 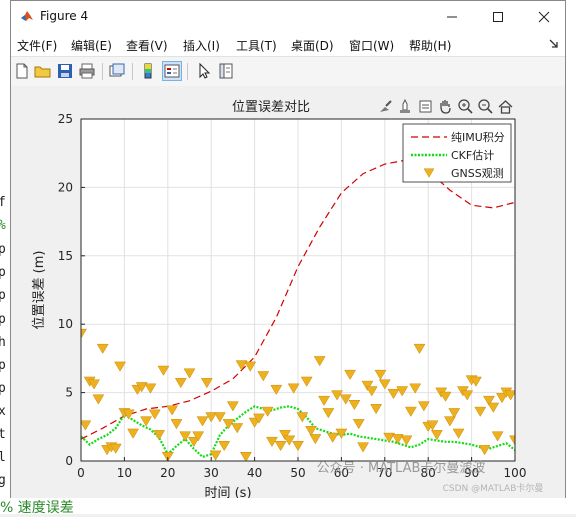 What do you see at coordinates (271, 107) in the screenshot?
I see `chart-title: 位置误差对比` at bounding box center [271, 107].